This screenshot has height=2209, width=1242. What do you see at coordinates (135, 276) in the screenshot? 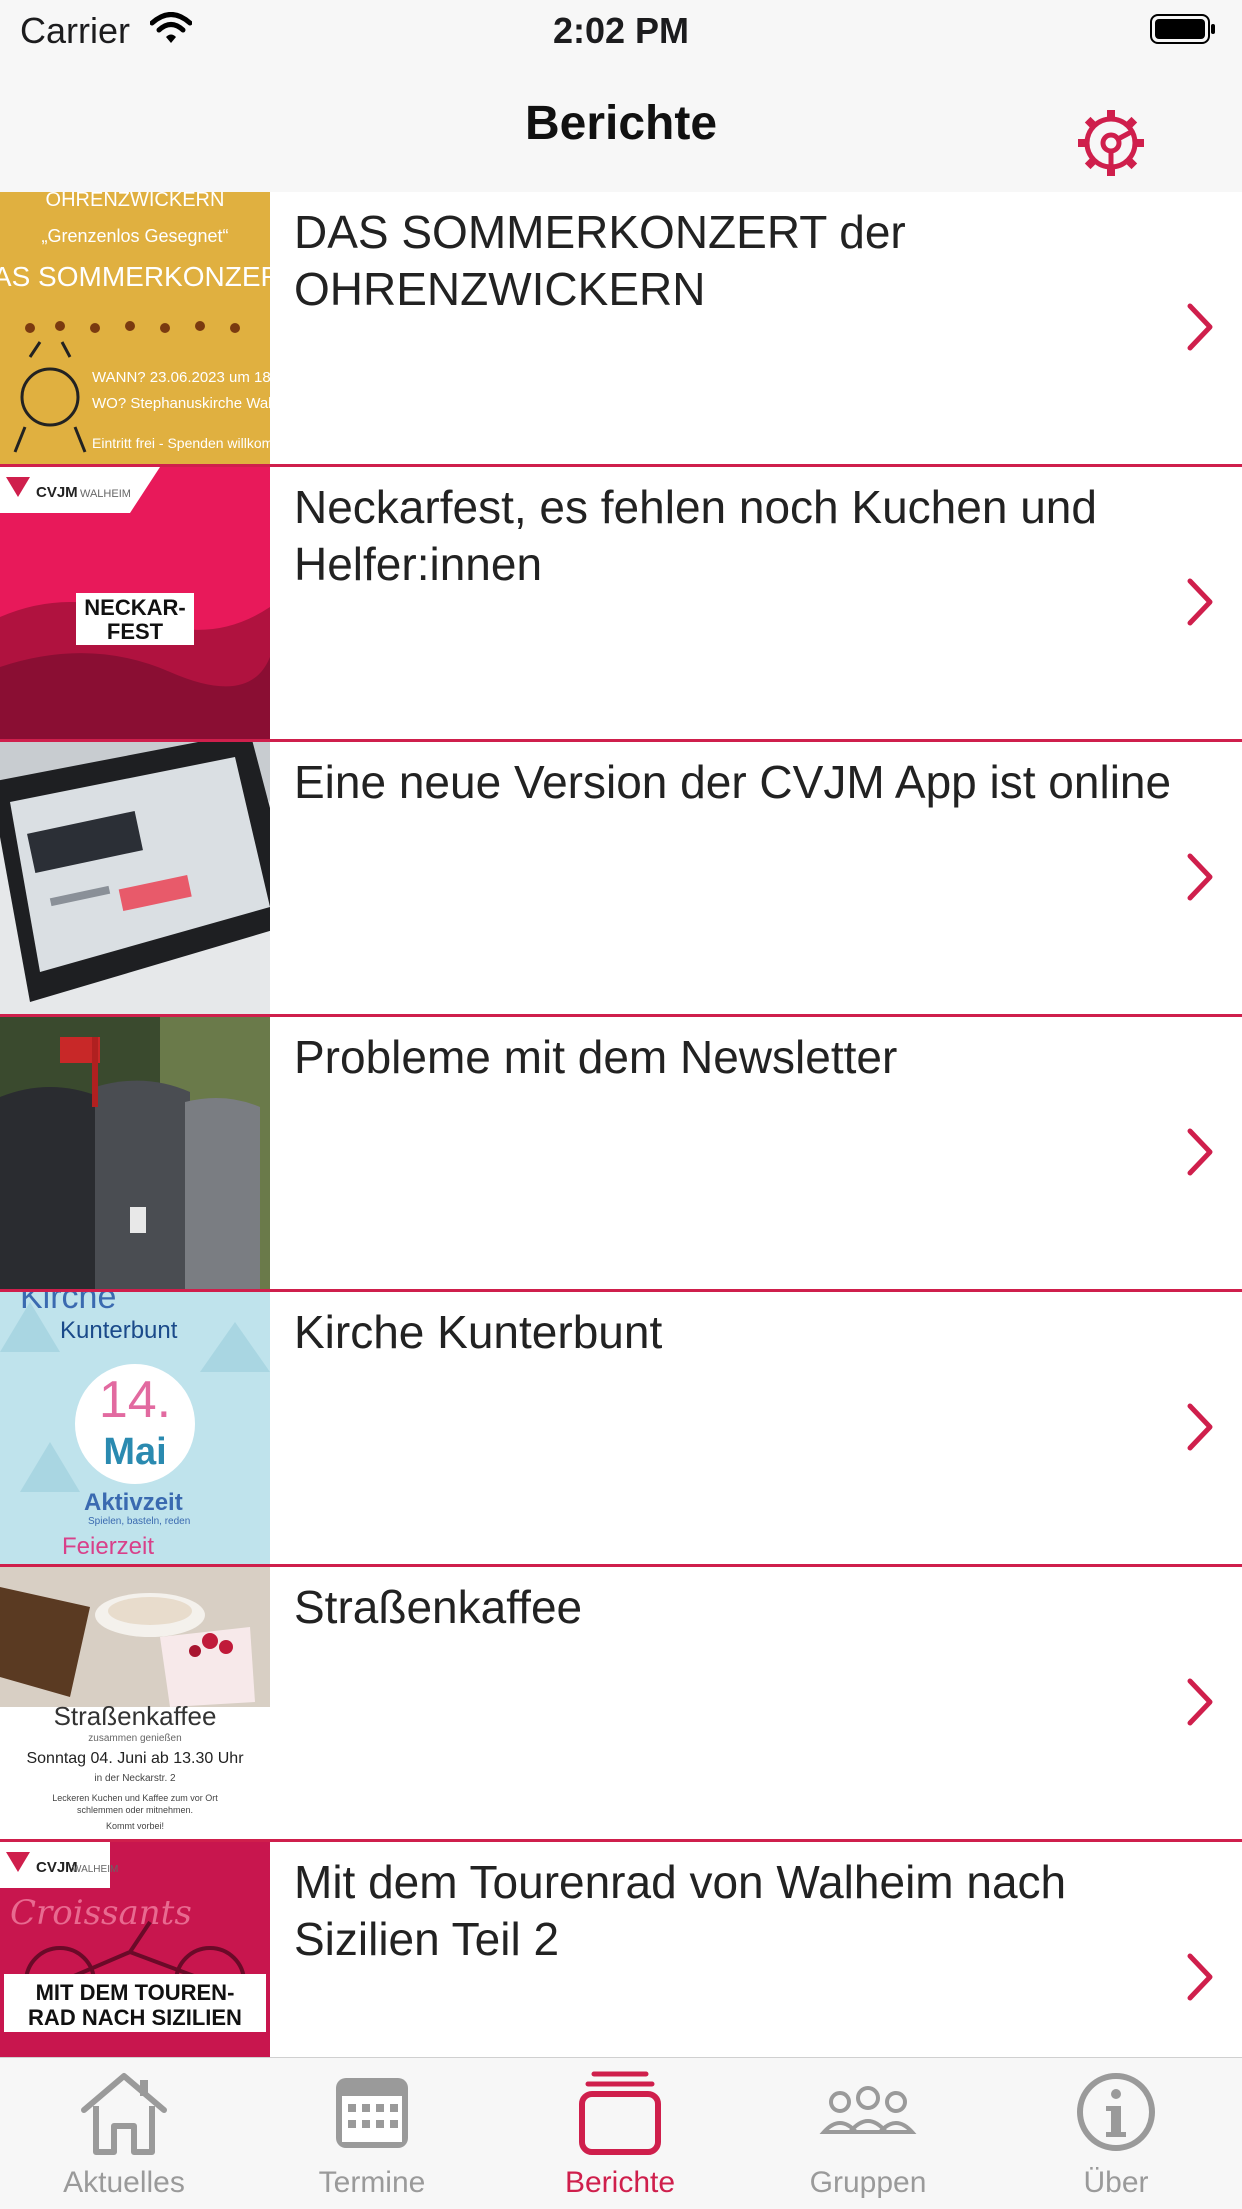
I see `thumb-headline: DAS SOMMERKONZERT` at bounding box center [135, 276].